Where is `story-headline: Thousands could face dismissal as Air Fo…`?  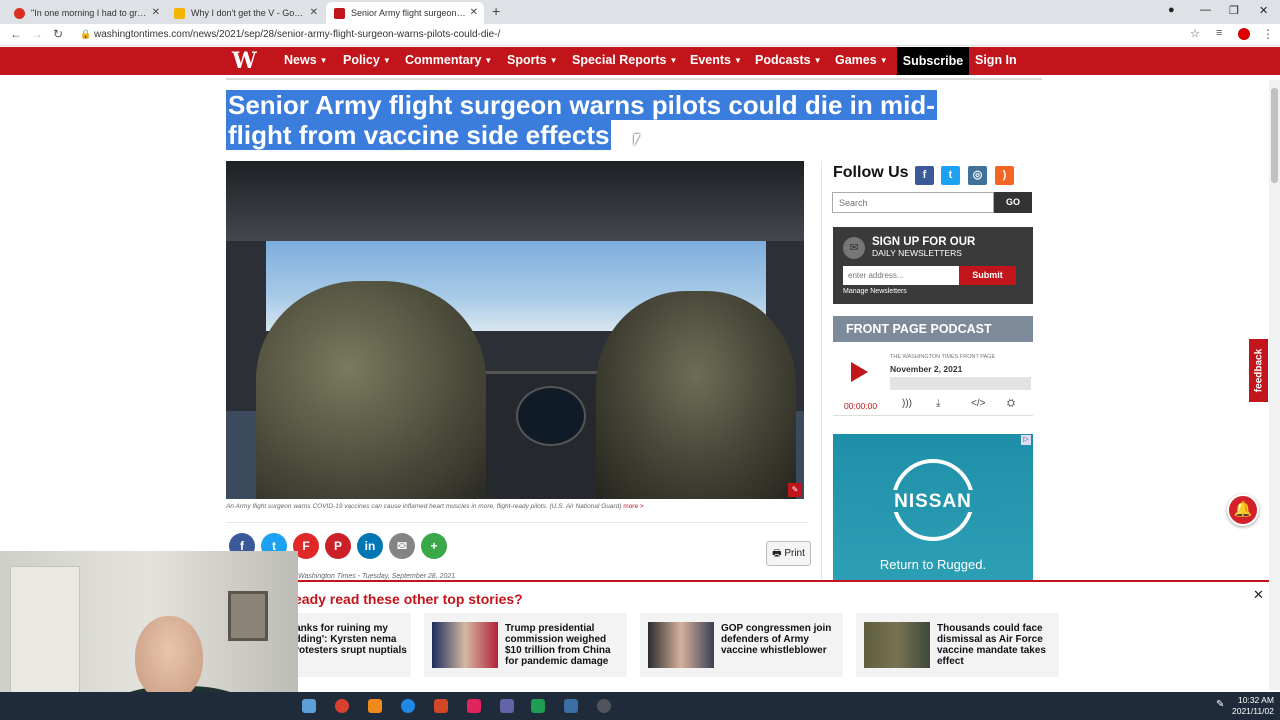 story-headline: Thousands could face dismissal as Air Fo… is located at coordinates (991, 645).